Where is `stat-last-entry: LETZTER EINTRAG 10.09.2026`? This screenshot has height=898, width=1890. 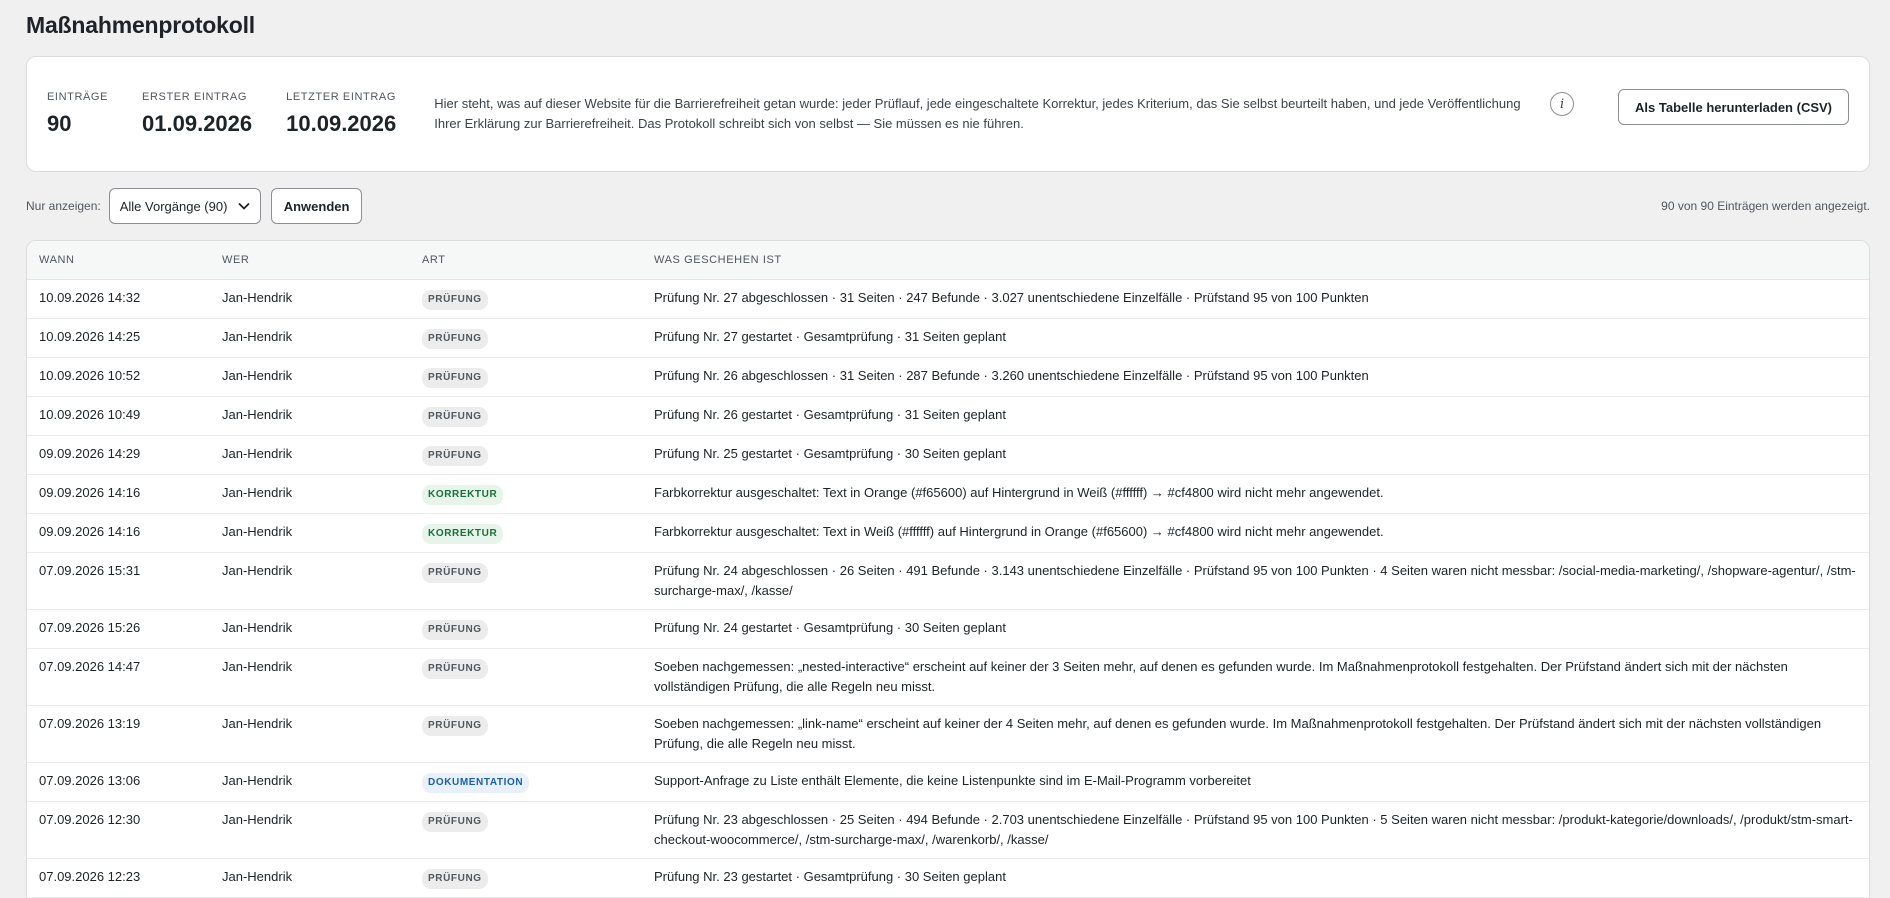
stat-last-entry: LETZTER EINTRAG 10.09.2026 is located at coordinates (341, 114).